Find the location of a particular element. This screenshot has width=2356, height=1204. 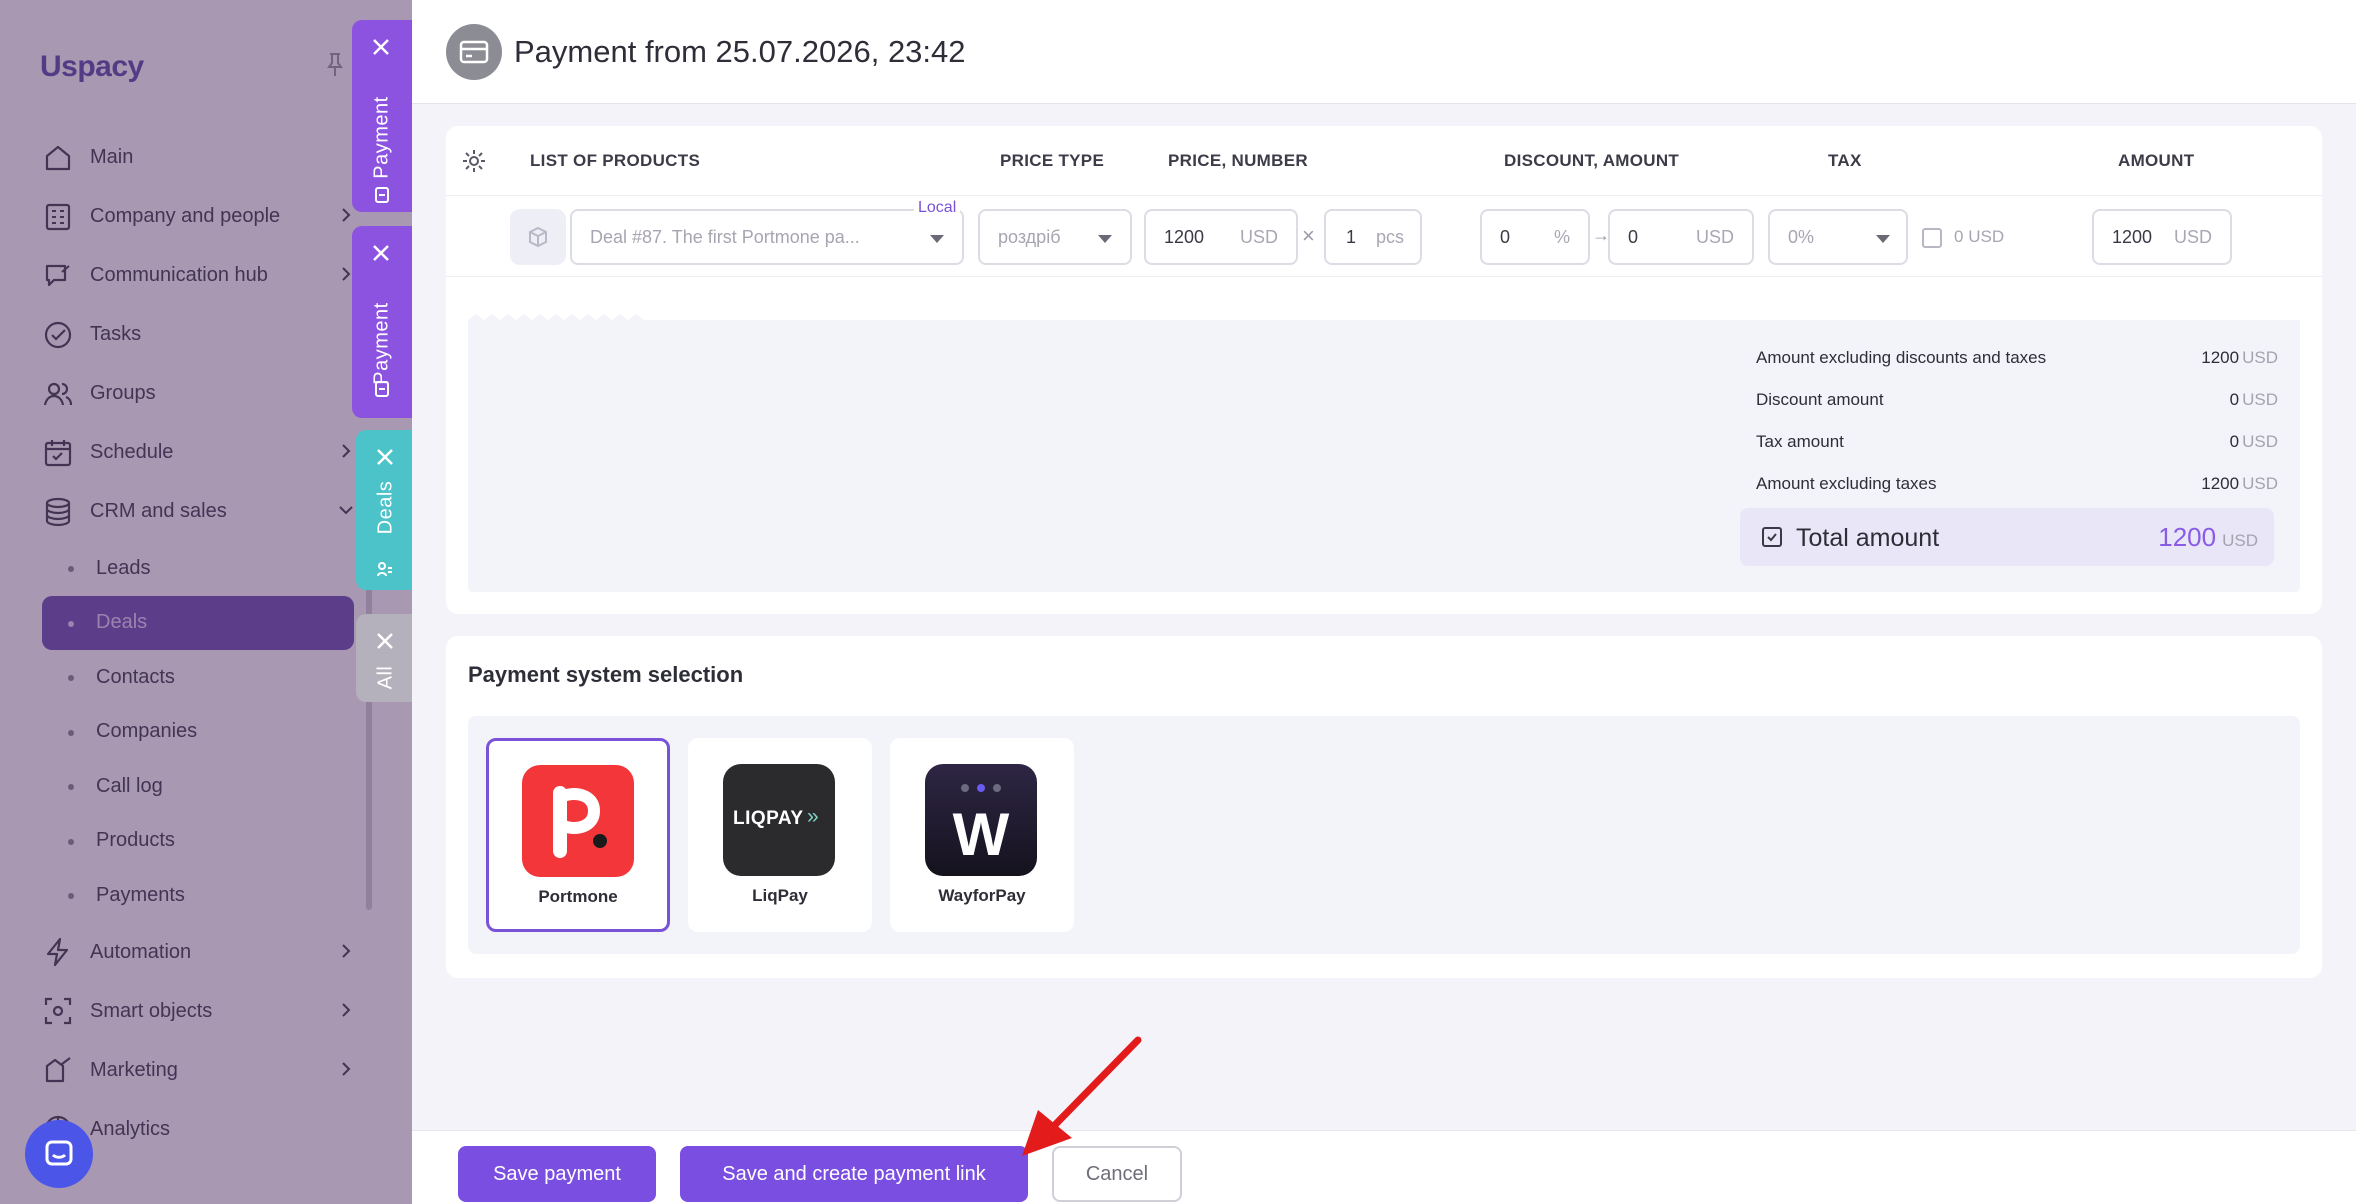

sidebar-subitem-companies: Companies is located at coordinates (201, 732).